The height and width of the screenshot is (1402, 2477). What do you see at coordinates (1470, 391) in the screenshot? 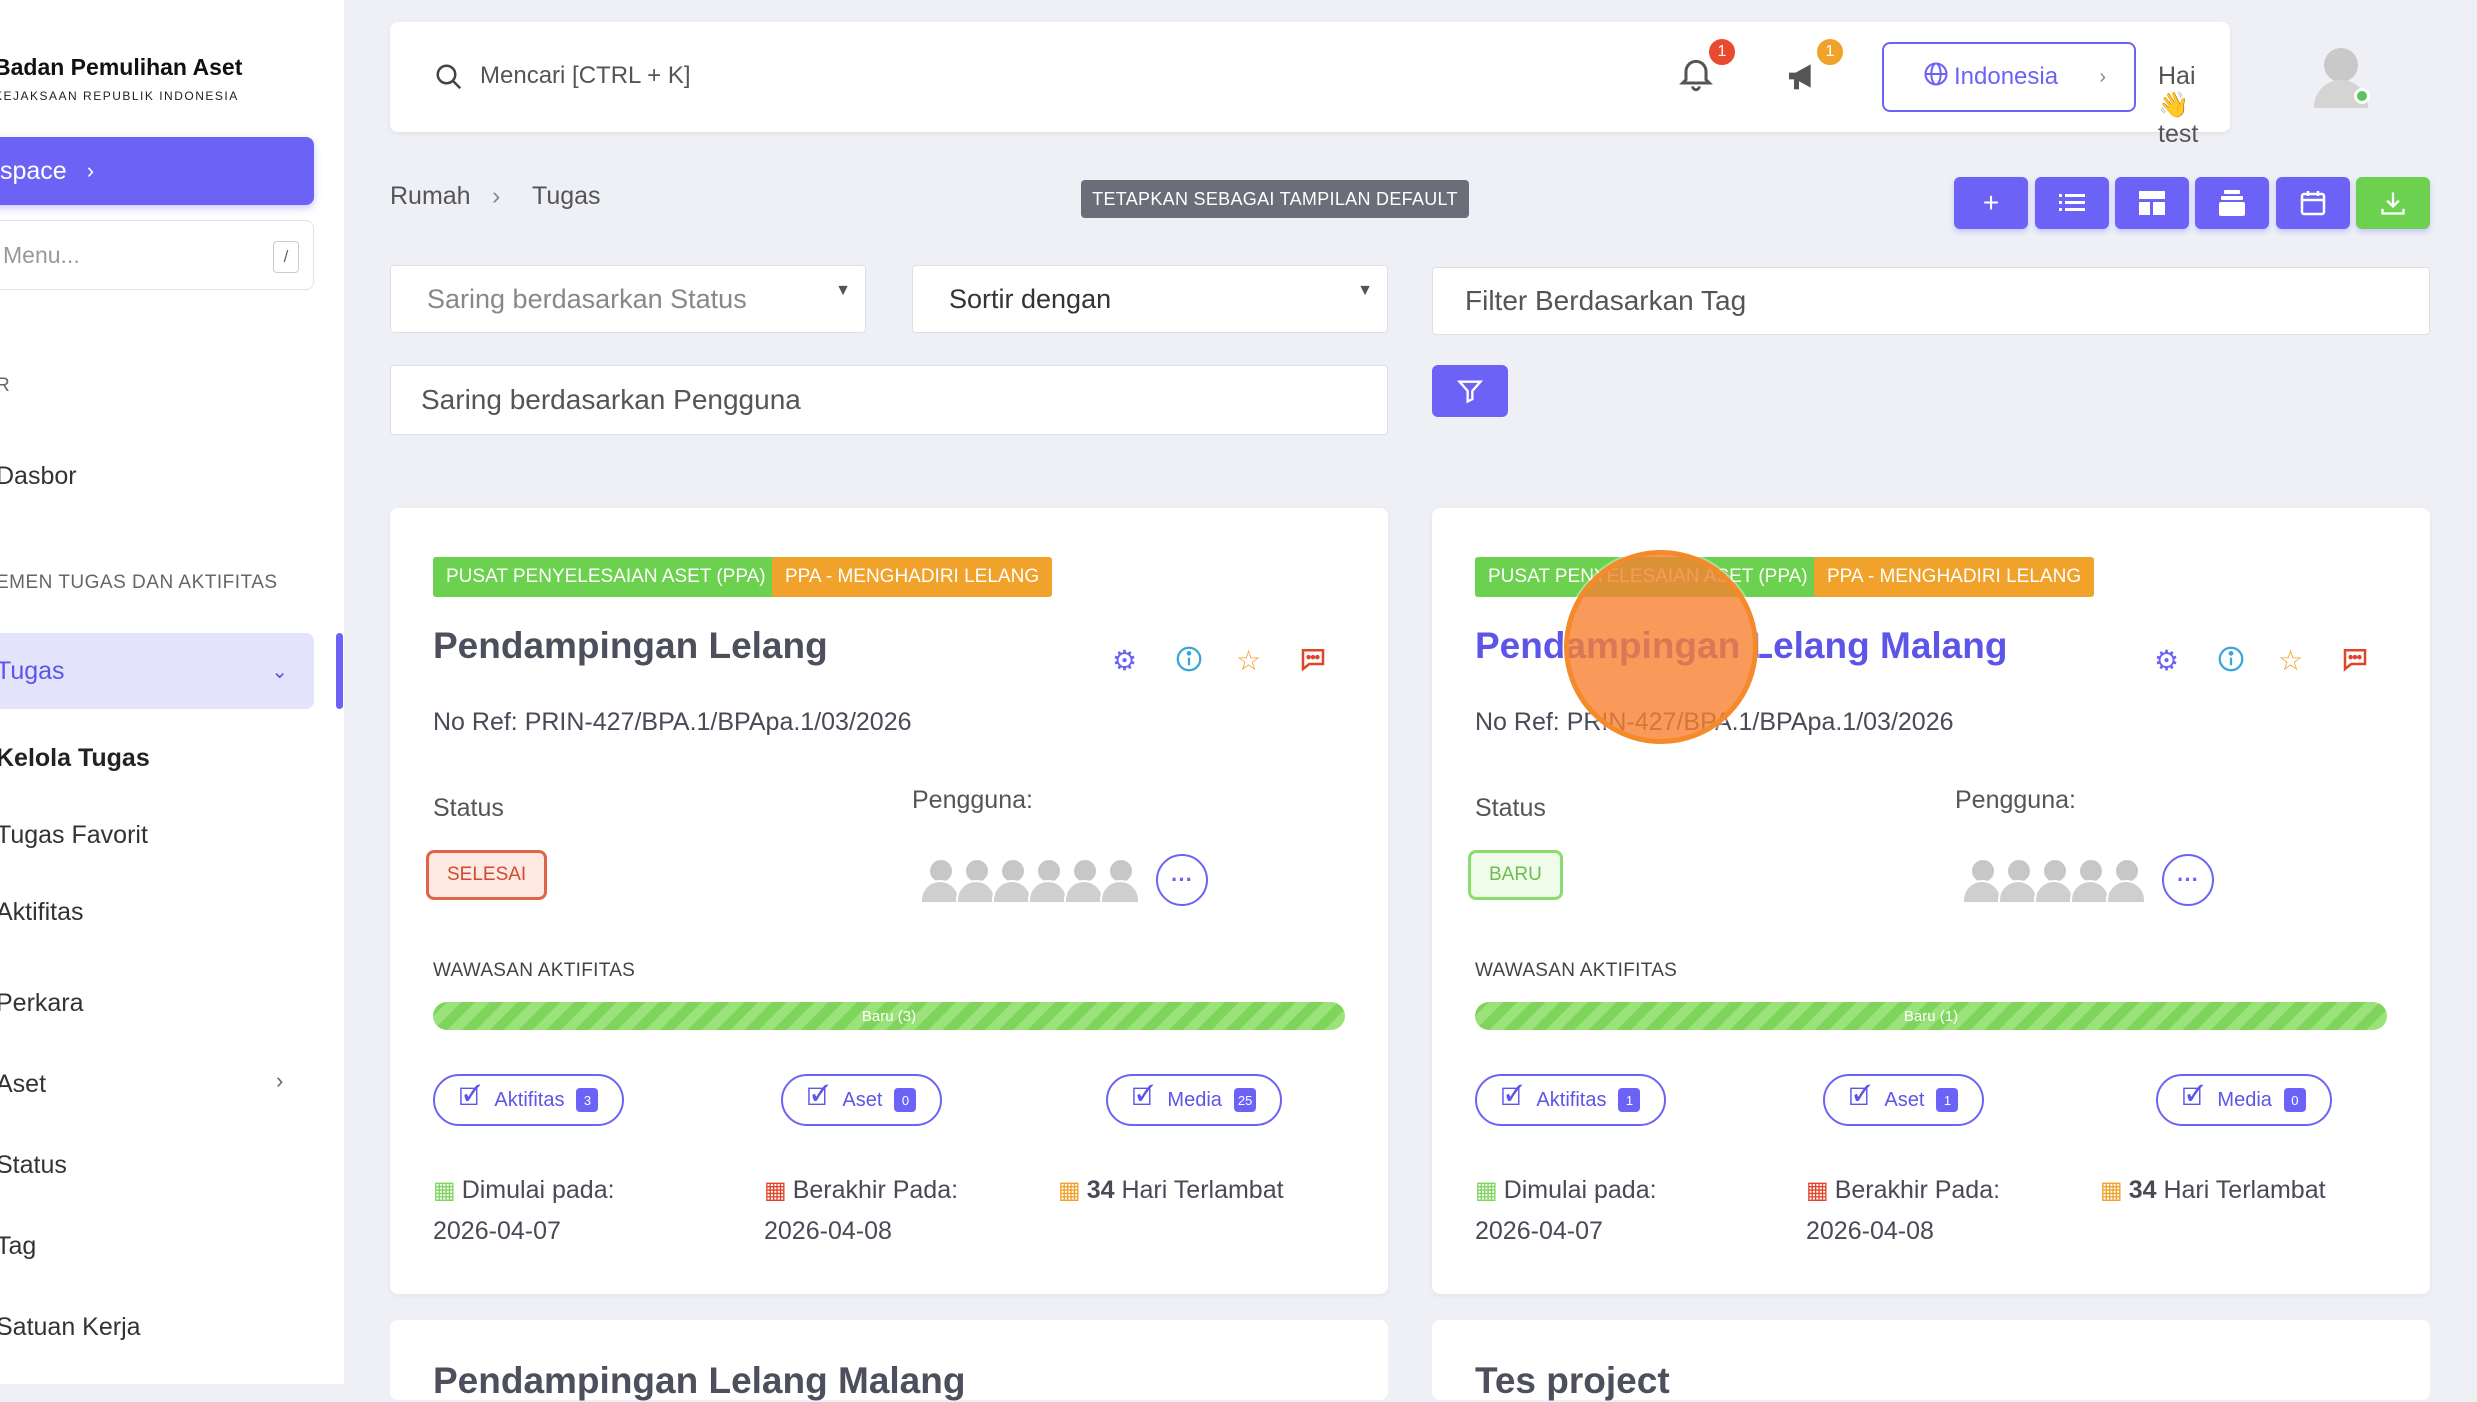
I see `filter-button` at bounding box center [1470, 391].